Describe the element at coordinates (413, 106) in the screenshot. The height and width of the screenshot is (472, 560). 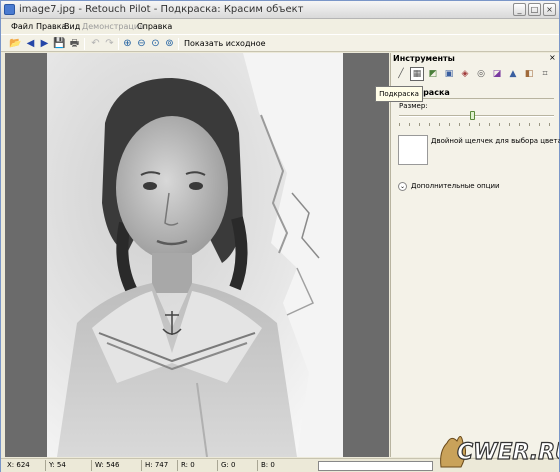
I see `size-label: Размер:` at that location.